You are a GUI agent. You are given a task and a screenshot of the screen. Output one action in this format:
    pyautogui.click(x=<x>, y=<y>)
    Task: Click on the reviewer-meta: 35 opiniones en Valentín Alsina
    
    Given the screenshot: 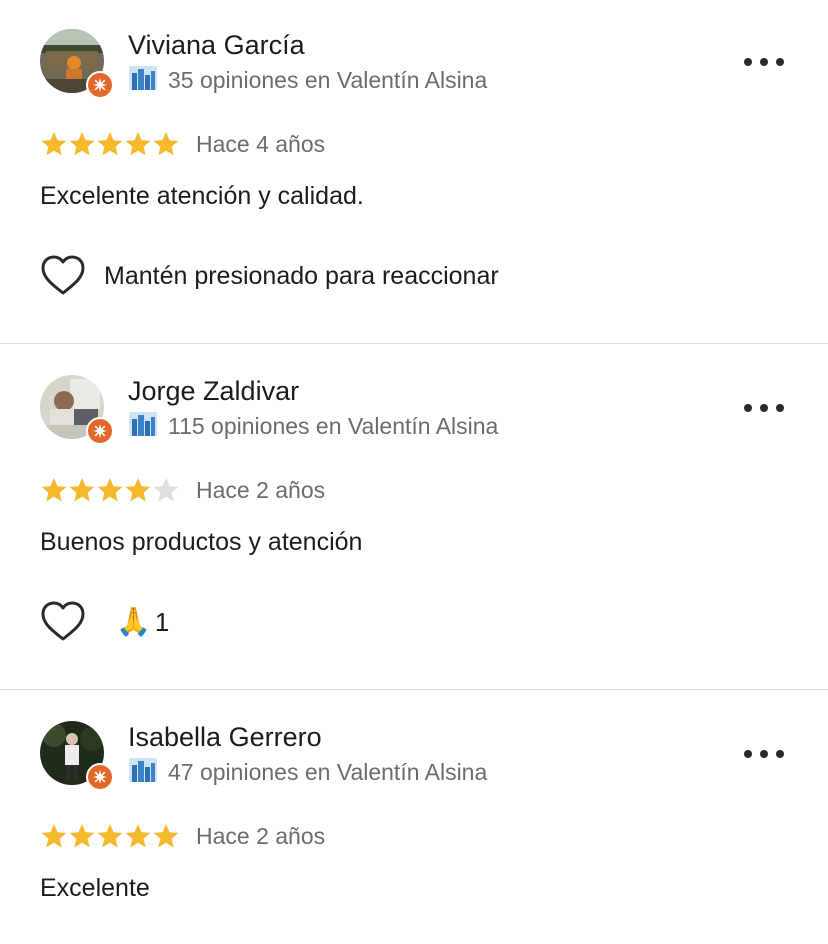 What is the action you would take?
    pyautogui.click(x=308, y=80)
    